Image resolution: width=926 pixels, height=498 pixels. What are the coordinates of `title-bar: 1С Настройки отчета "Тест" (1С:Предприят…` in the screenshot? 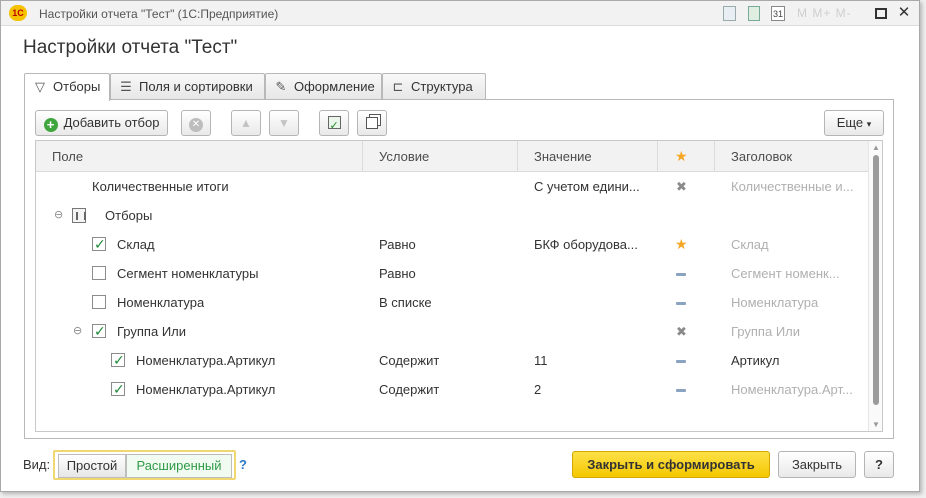 It's located at (460, 13).